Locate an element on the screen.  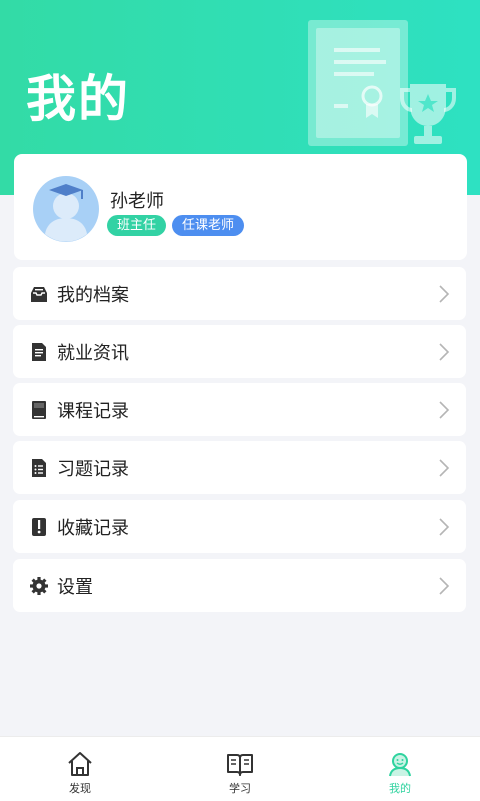
menu-item-course-records: 课程记录 is located at coordinates (239, 409).